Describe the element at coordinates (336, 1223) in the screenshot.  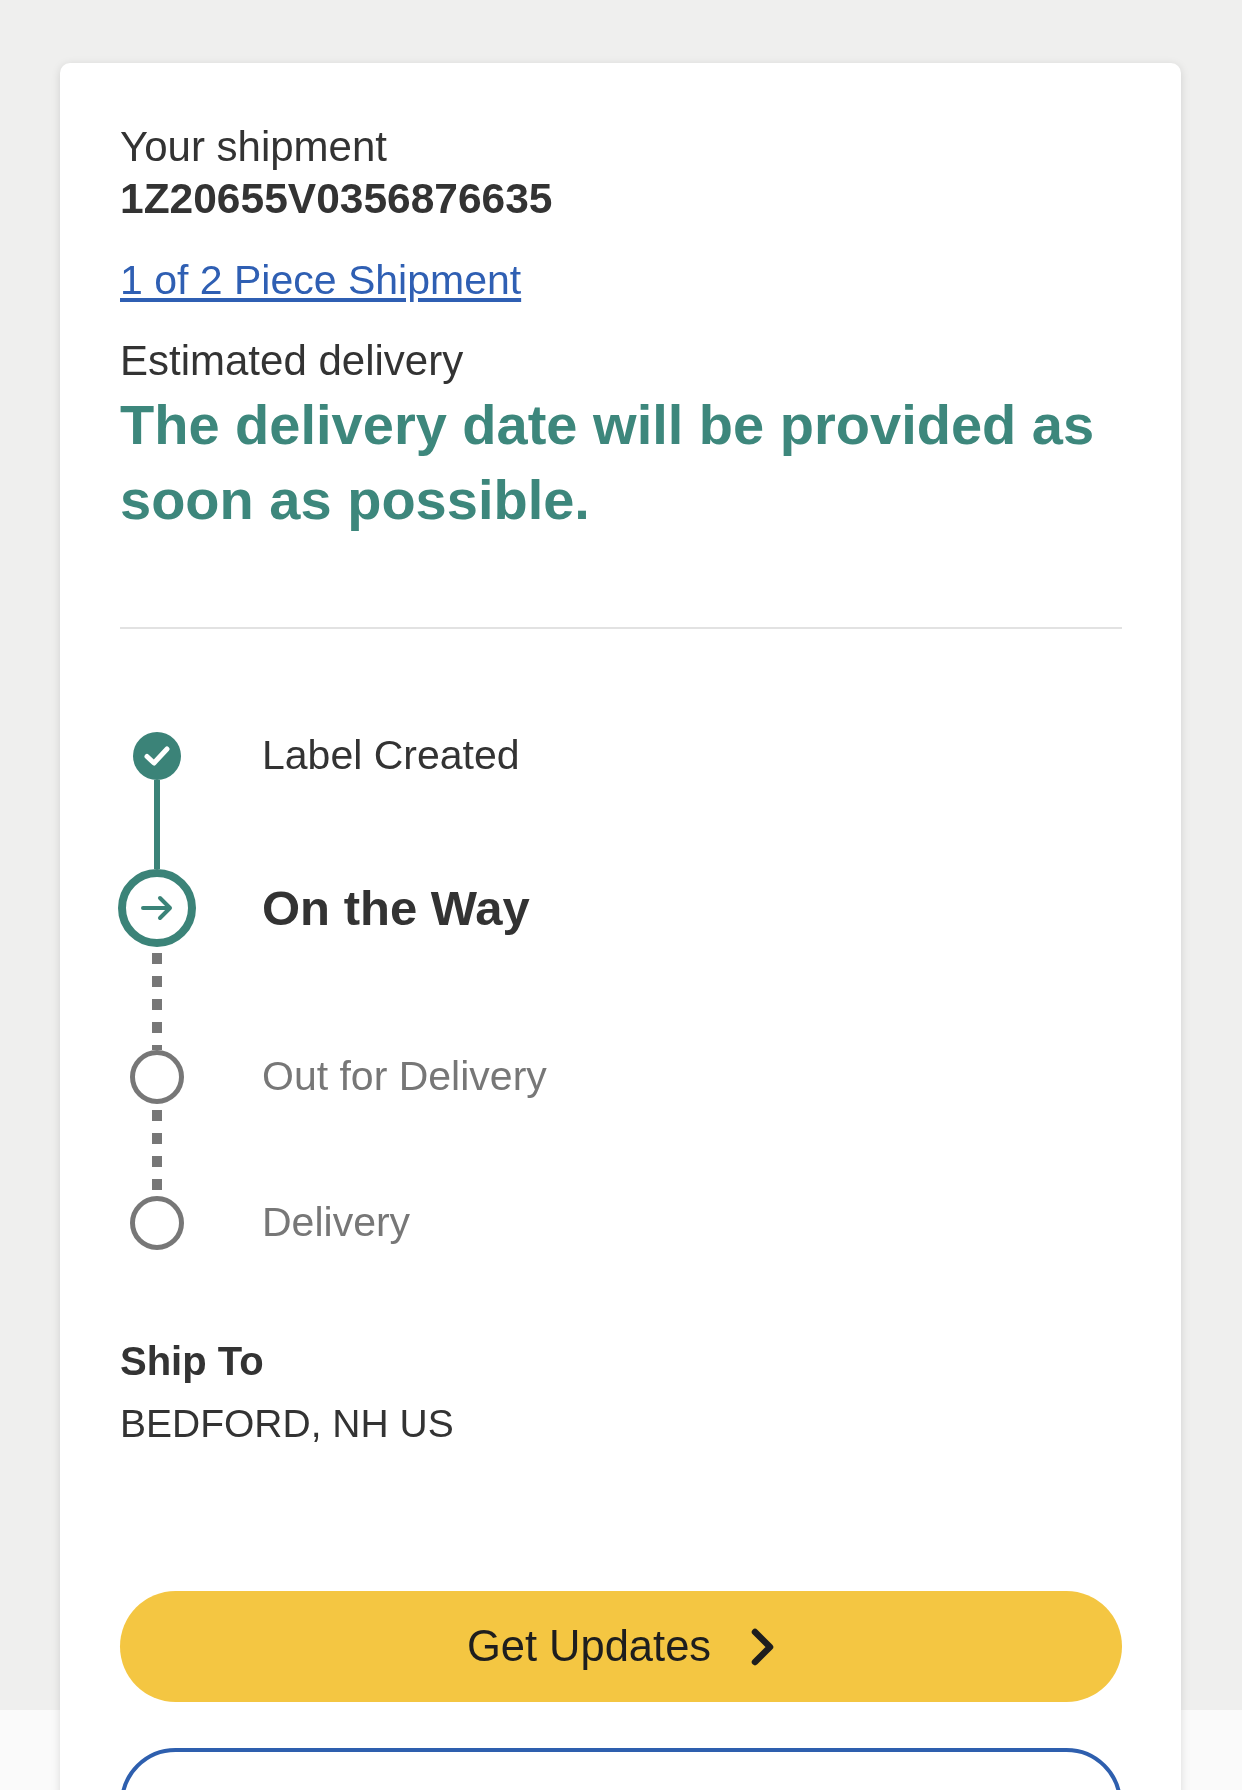
I see `progress-step-label: Delivery` at that location.